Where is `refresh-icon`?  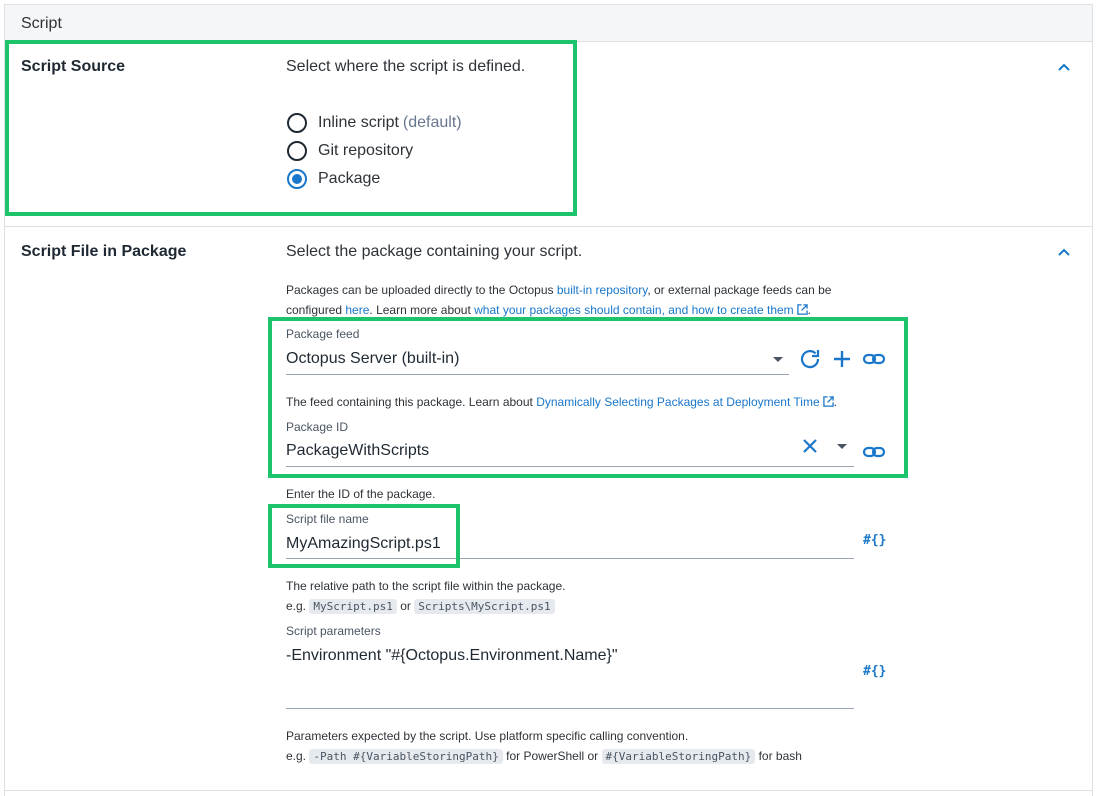
refresh-icon is located at coordinates (810, 359).